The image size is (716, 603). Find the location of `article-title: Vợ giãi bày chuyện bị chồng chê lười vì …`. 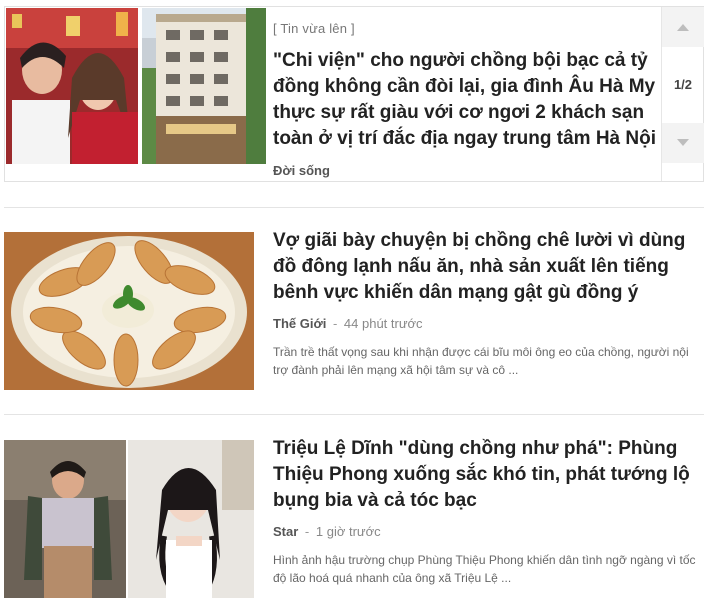

article-title: Vợ giãi bày chuyện bị chồng chê lười vì … is located at coordinates (489, 267).